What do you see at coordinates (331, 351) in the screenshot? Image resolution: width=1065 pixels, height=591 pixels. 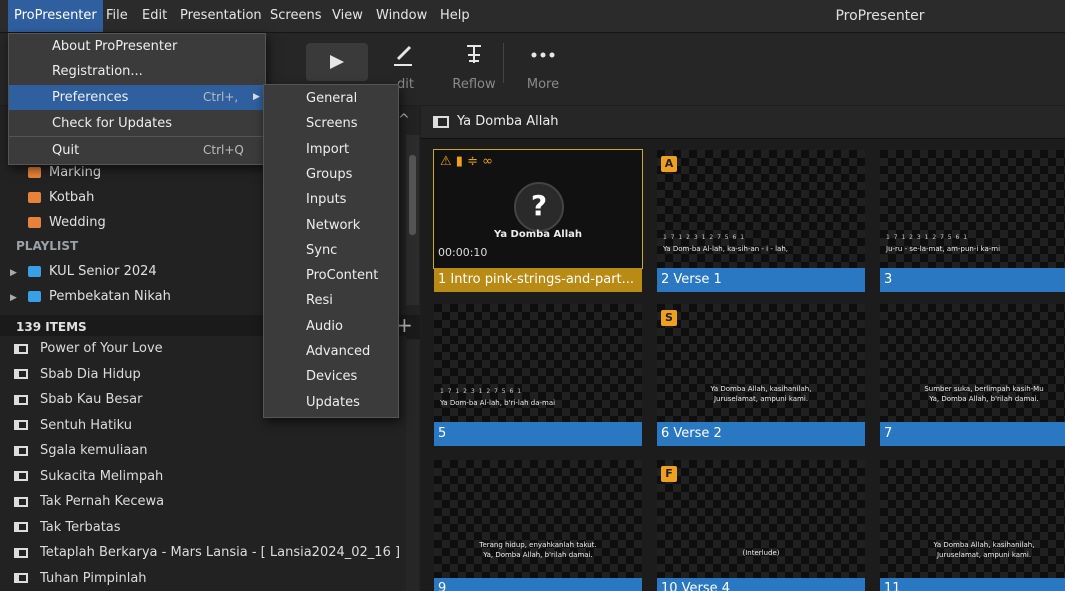 I see `submenu-item-advanced: Advanced` at bounding box center [331, 351].